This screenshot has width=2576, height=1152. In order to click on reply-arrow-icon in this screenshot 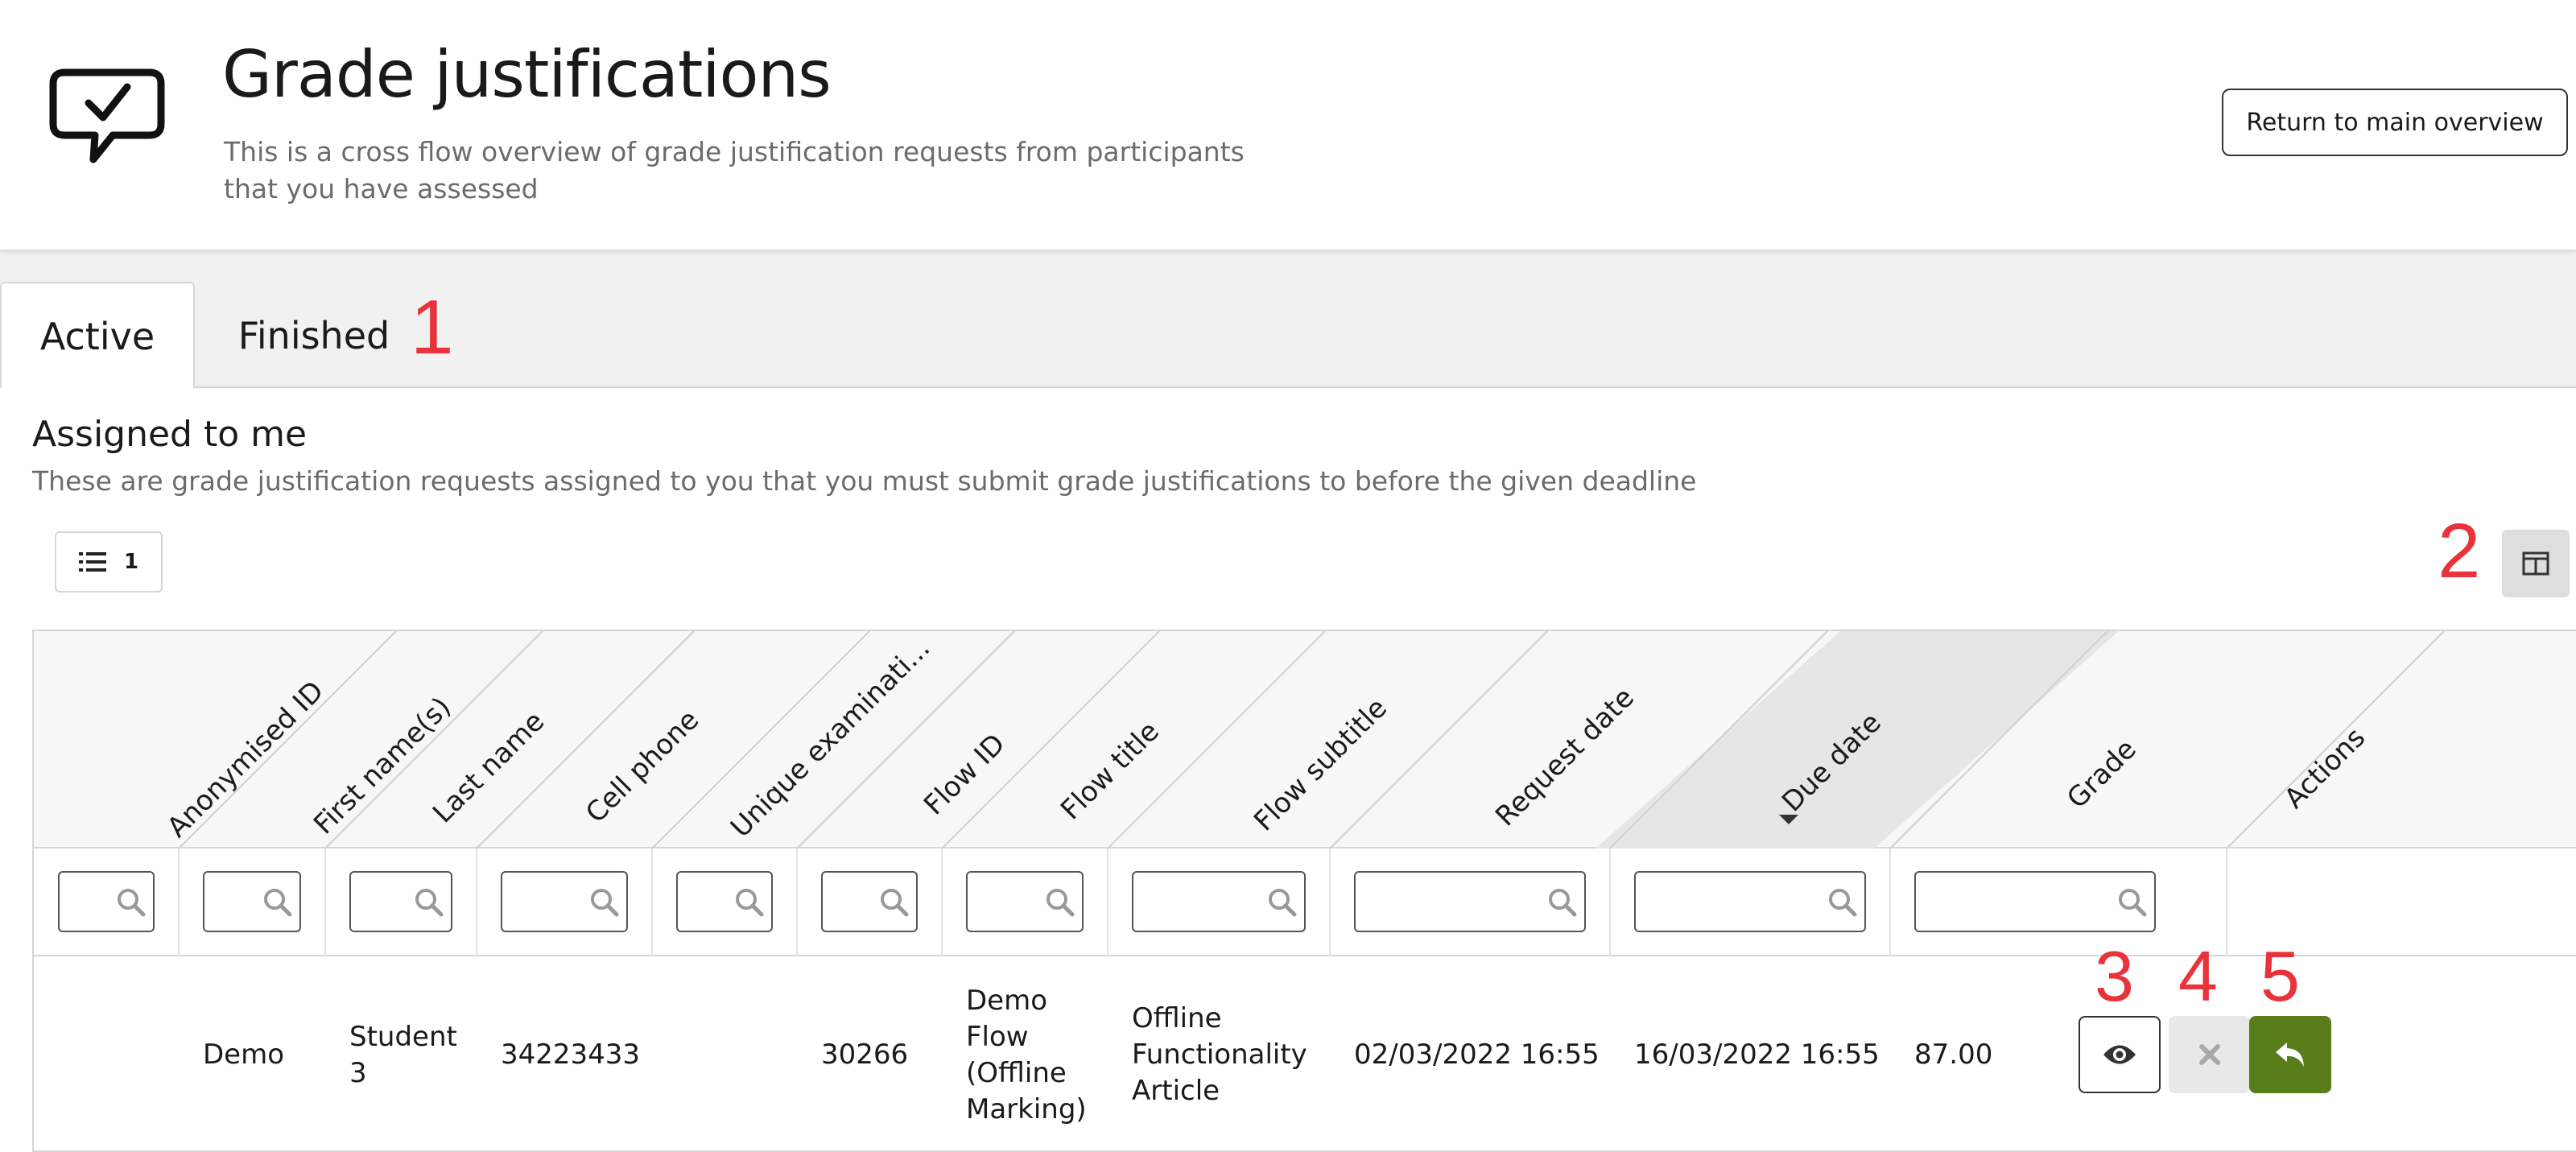, I will do `click(2290, 1055)`.